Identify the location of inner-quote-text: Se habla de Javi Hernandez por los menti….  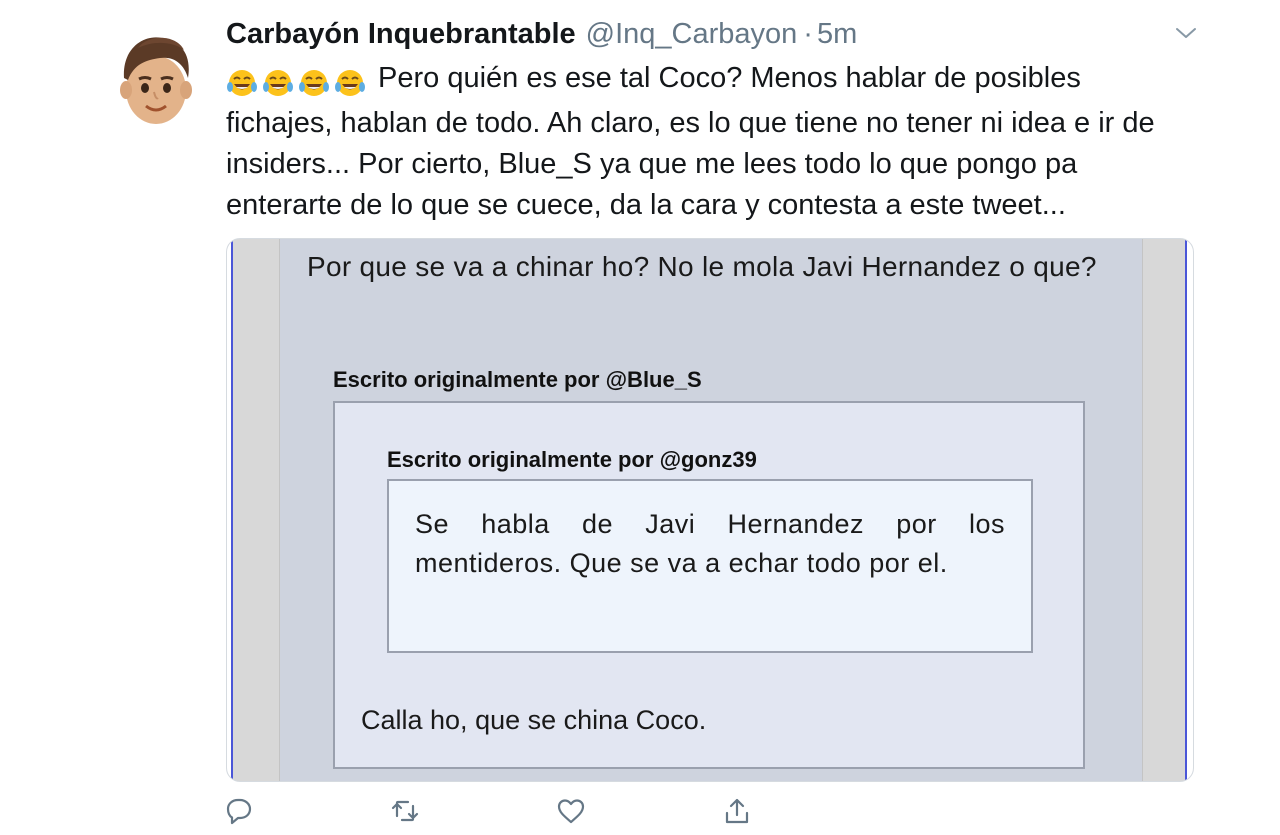
(710, 543).